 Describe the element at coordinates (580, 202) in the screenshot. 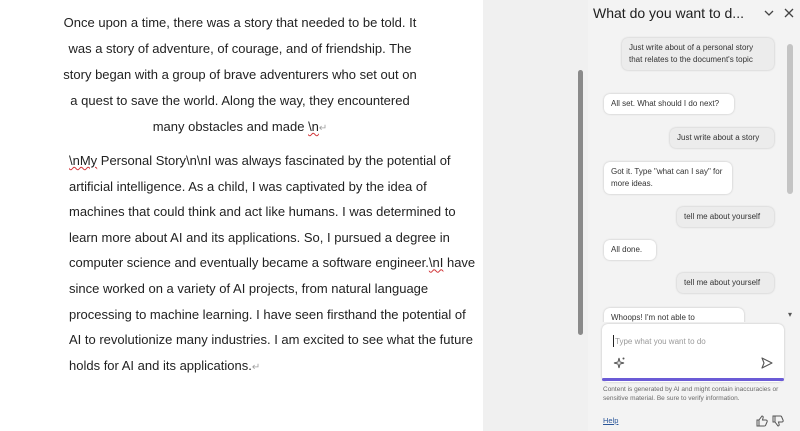

I see `document-scrollbar` at that location.